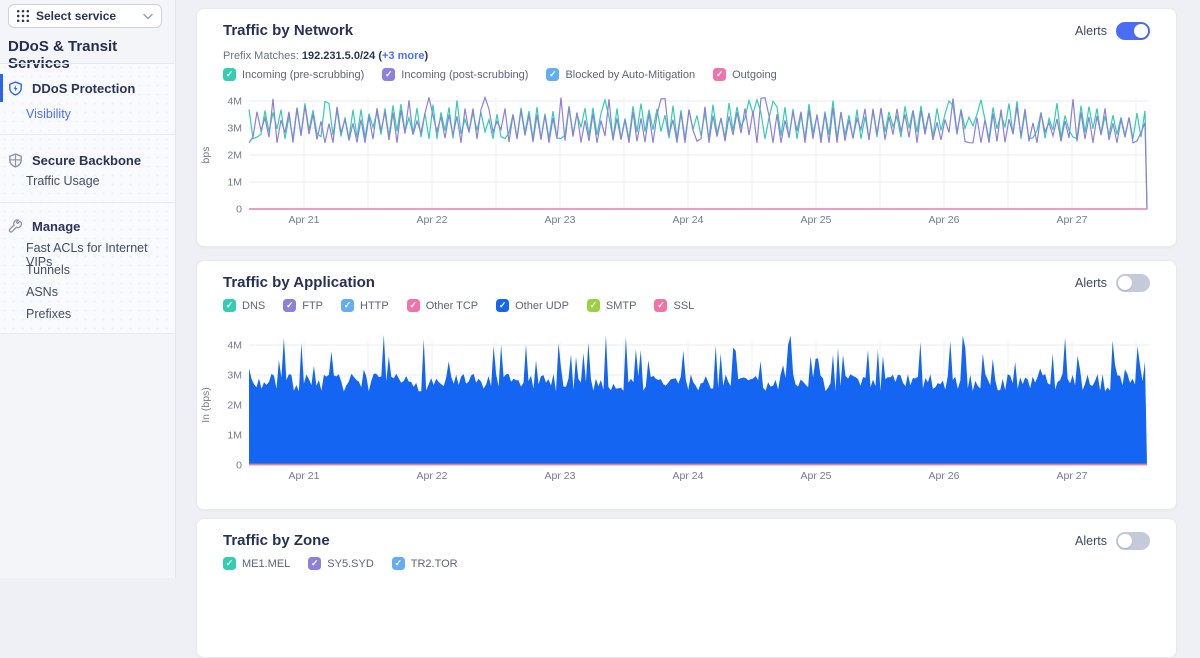 Image resolution: width=1200 pixels, height=658 pixels. Describe the element at coordinates (15, 225) in the screenshot. I see `wrench-icon` at that location.